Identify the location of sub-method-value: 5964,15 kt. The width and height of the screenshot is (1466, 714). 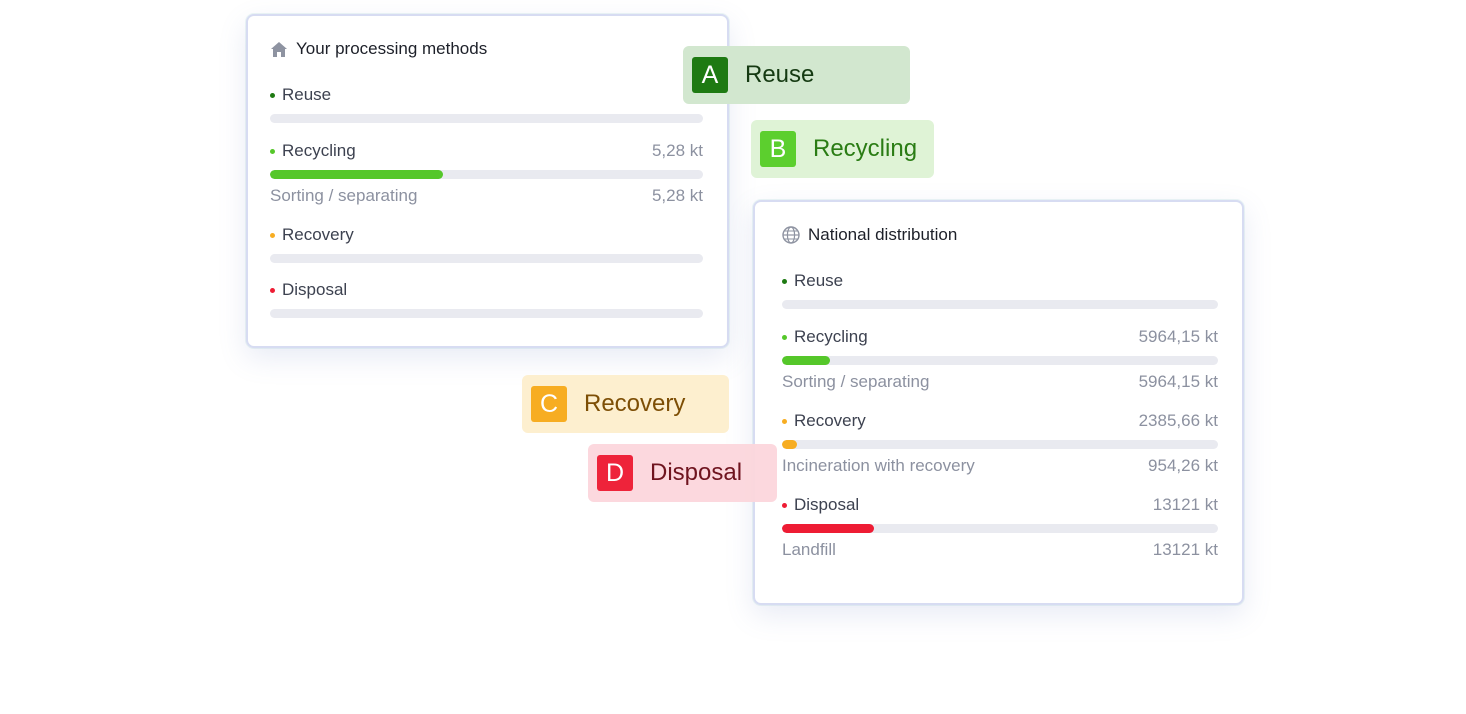
(1178, 381).